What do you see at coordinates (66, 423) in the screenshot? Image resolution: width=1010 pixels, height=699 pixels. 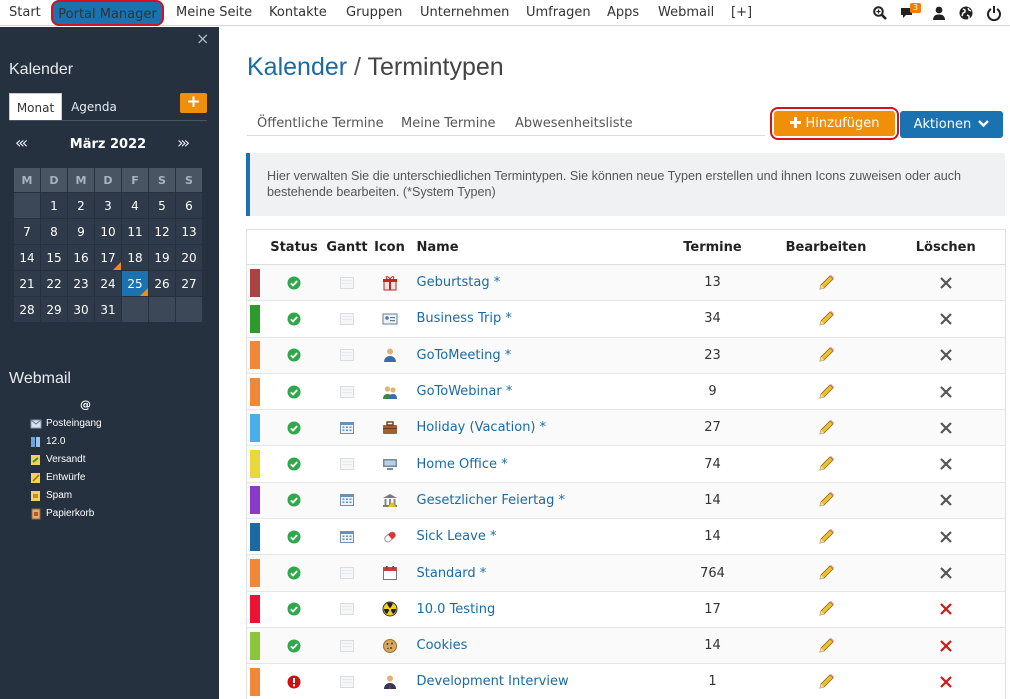 I see `webmail-folder-item: Posteingang` at bounding box center [66, 423].